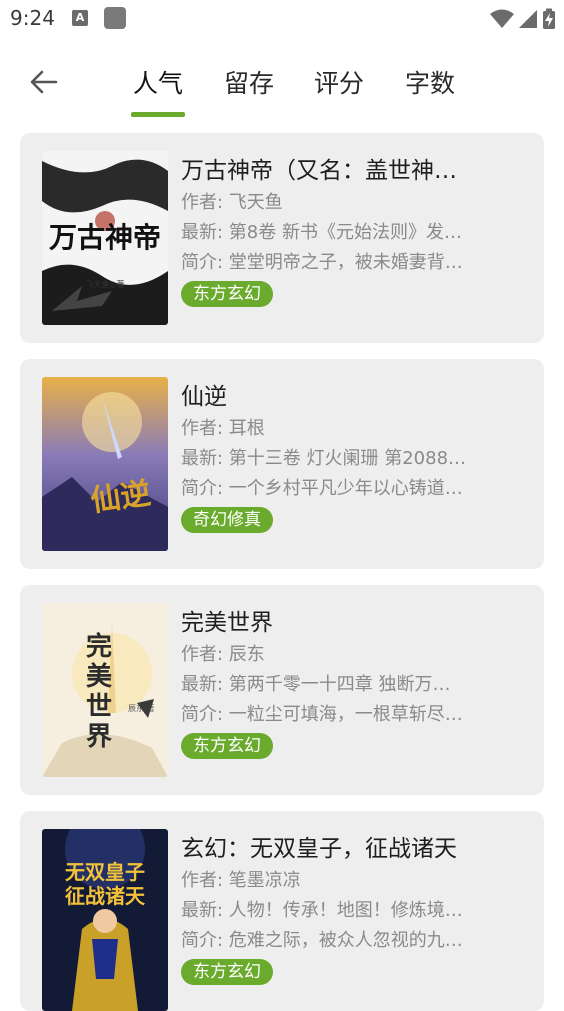 Image resolution: width=564 pixels, height=1011 pixels. Describe the element at coordinates (282, 19) in the screenshot. I see `status-bar: 9:24 A` at that location.